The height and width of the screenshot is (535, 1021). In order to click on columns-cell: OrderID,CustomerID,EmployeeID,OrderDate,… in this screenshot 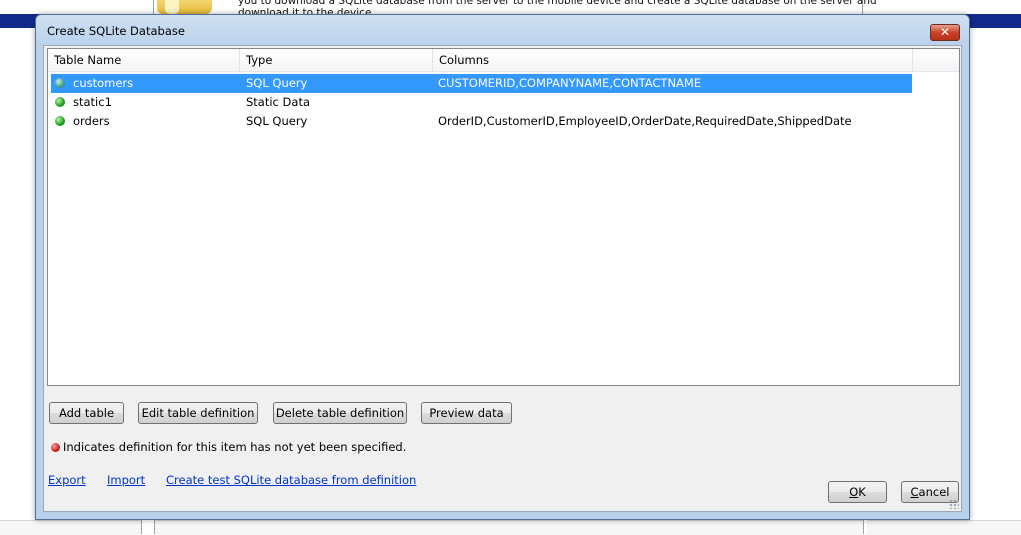, I will do `click(645, 121)`.